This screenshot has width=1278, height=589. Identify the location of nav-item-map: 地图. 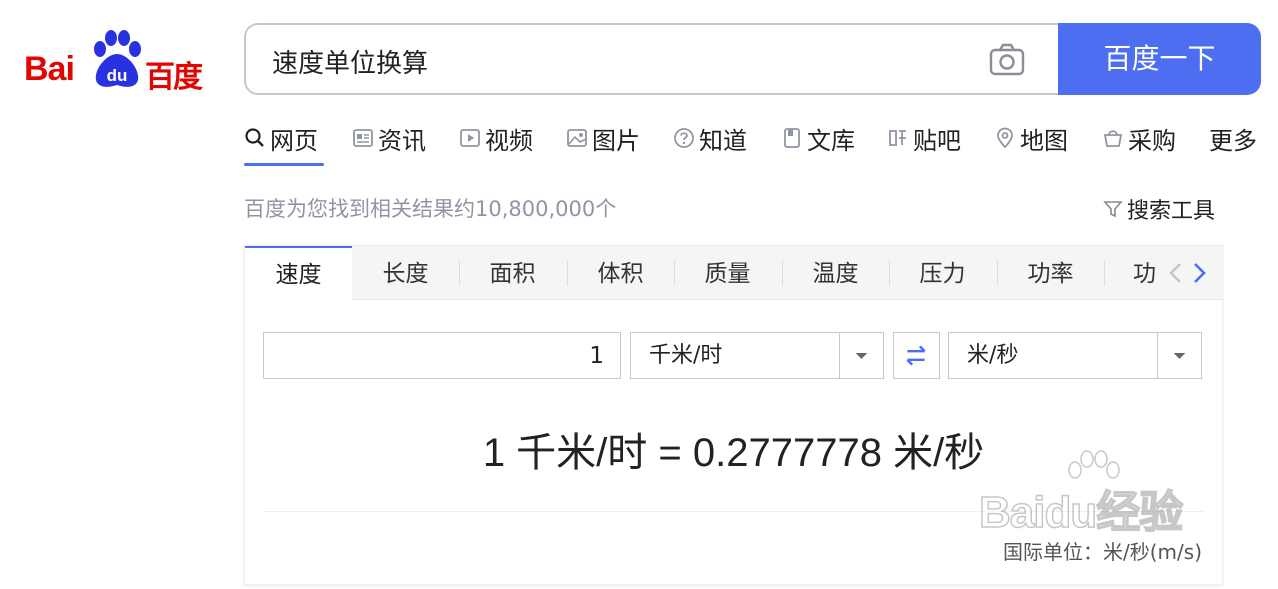
(1031, 138).